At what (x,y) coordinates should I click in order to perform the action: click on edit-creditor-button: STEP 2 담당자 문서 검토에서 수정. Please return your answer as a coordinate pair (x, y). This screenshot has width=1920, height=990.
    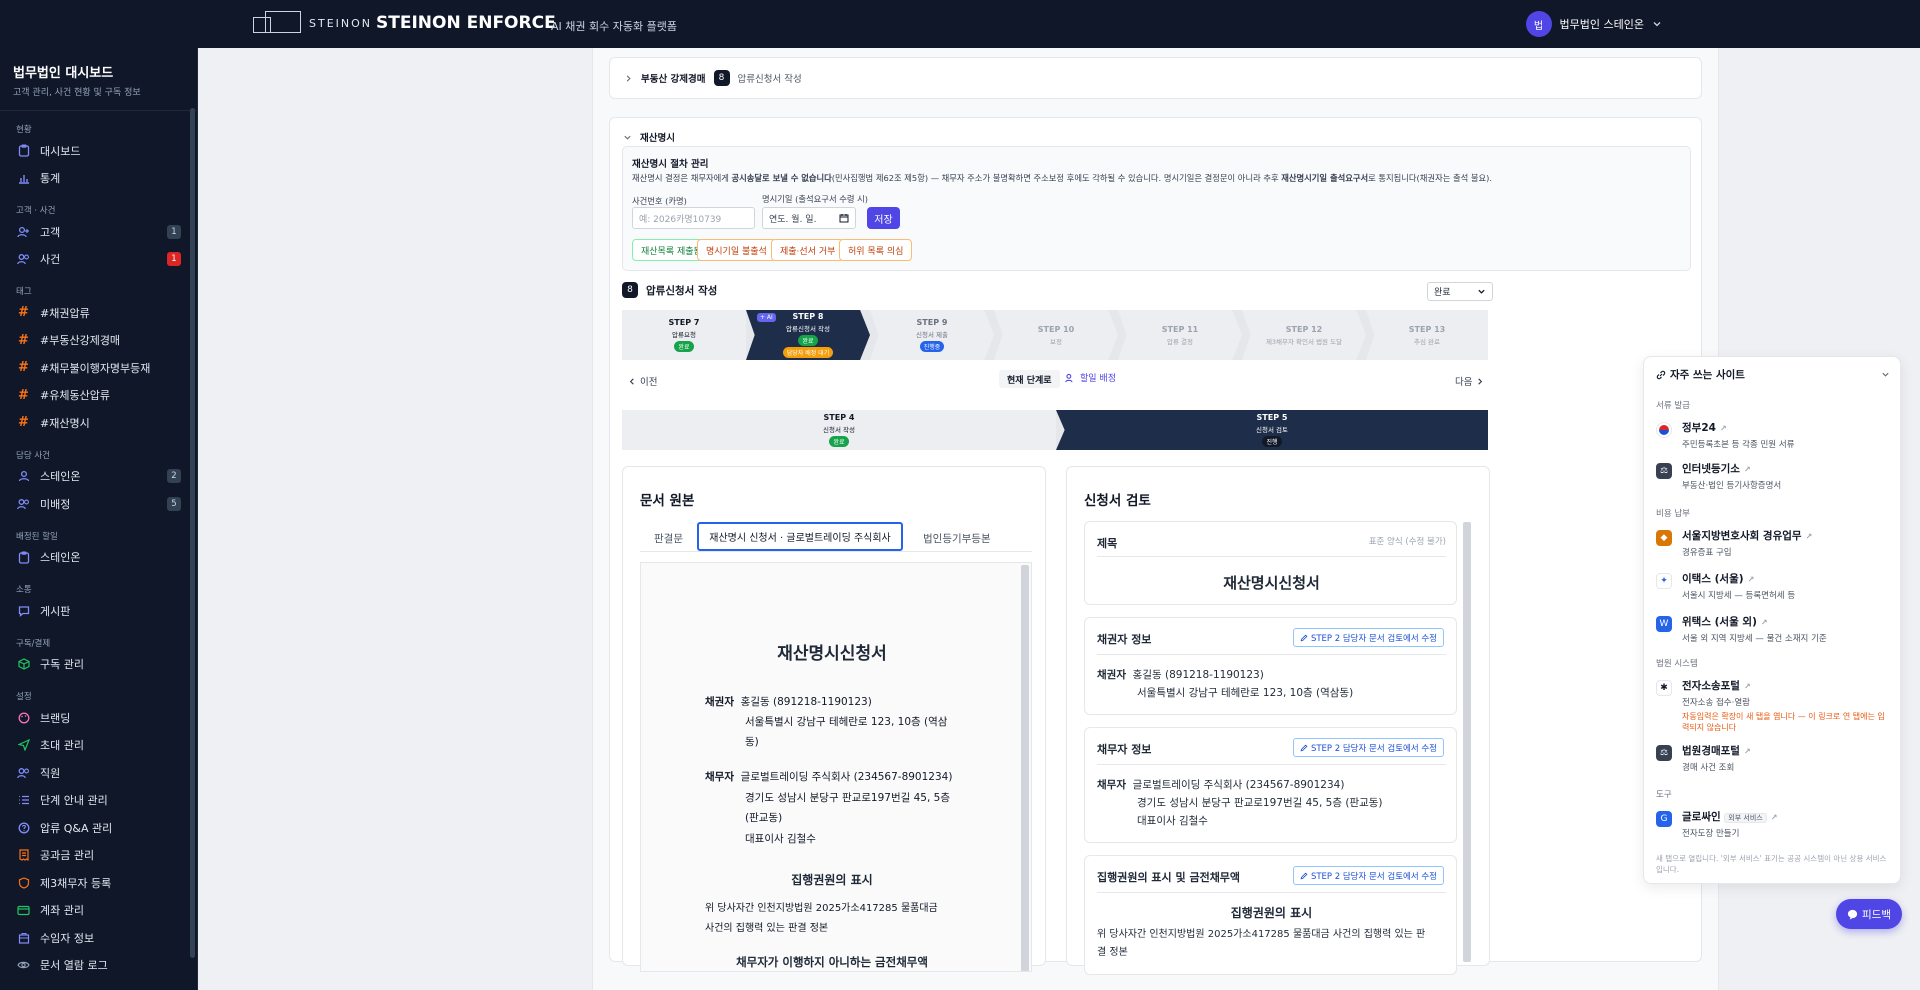
    Looking at the image, I should click on (1368, 637).